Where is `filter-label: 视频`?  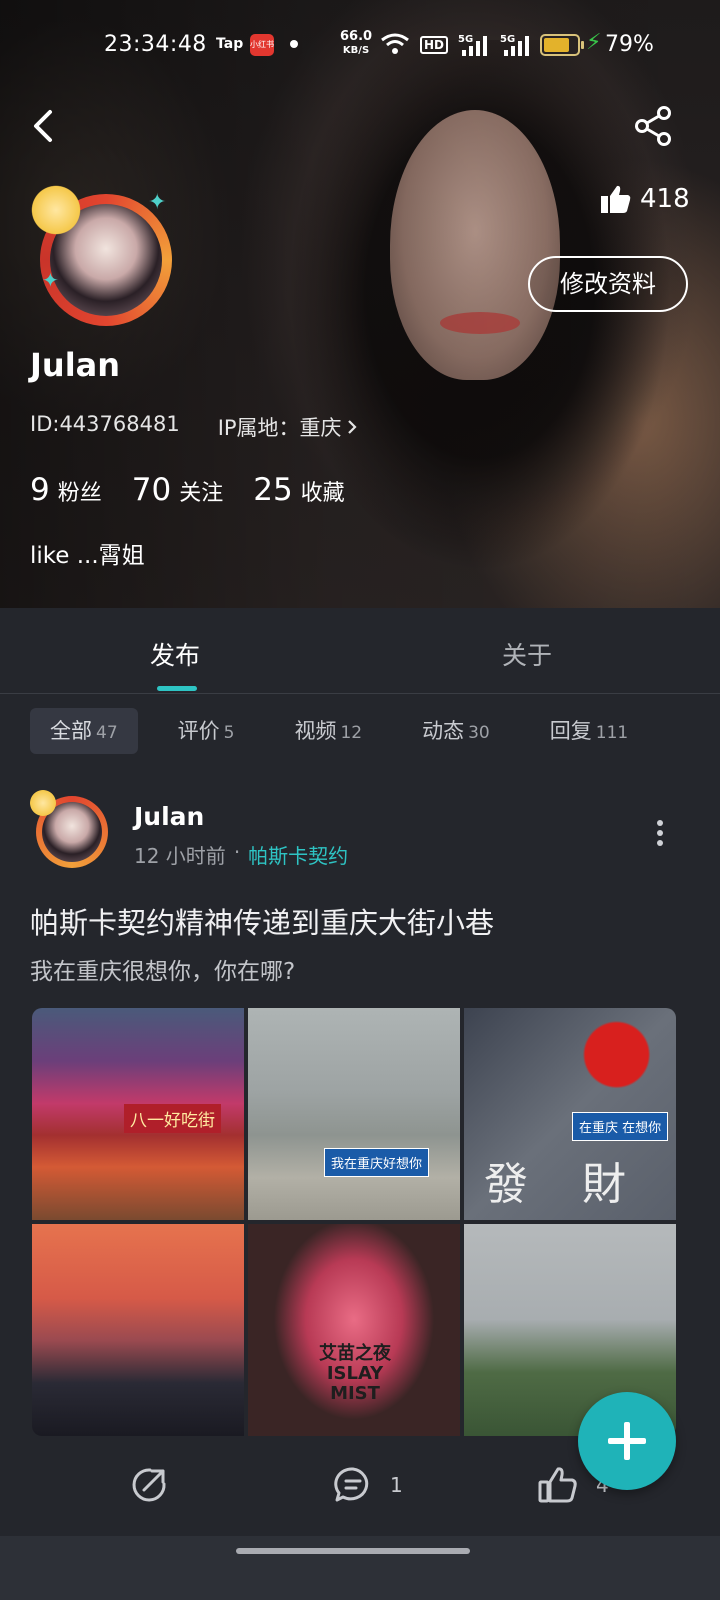 filter-label: 视频 is located at coordinates (315, 731).